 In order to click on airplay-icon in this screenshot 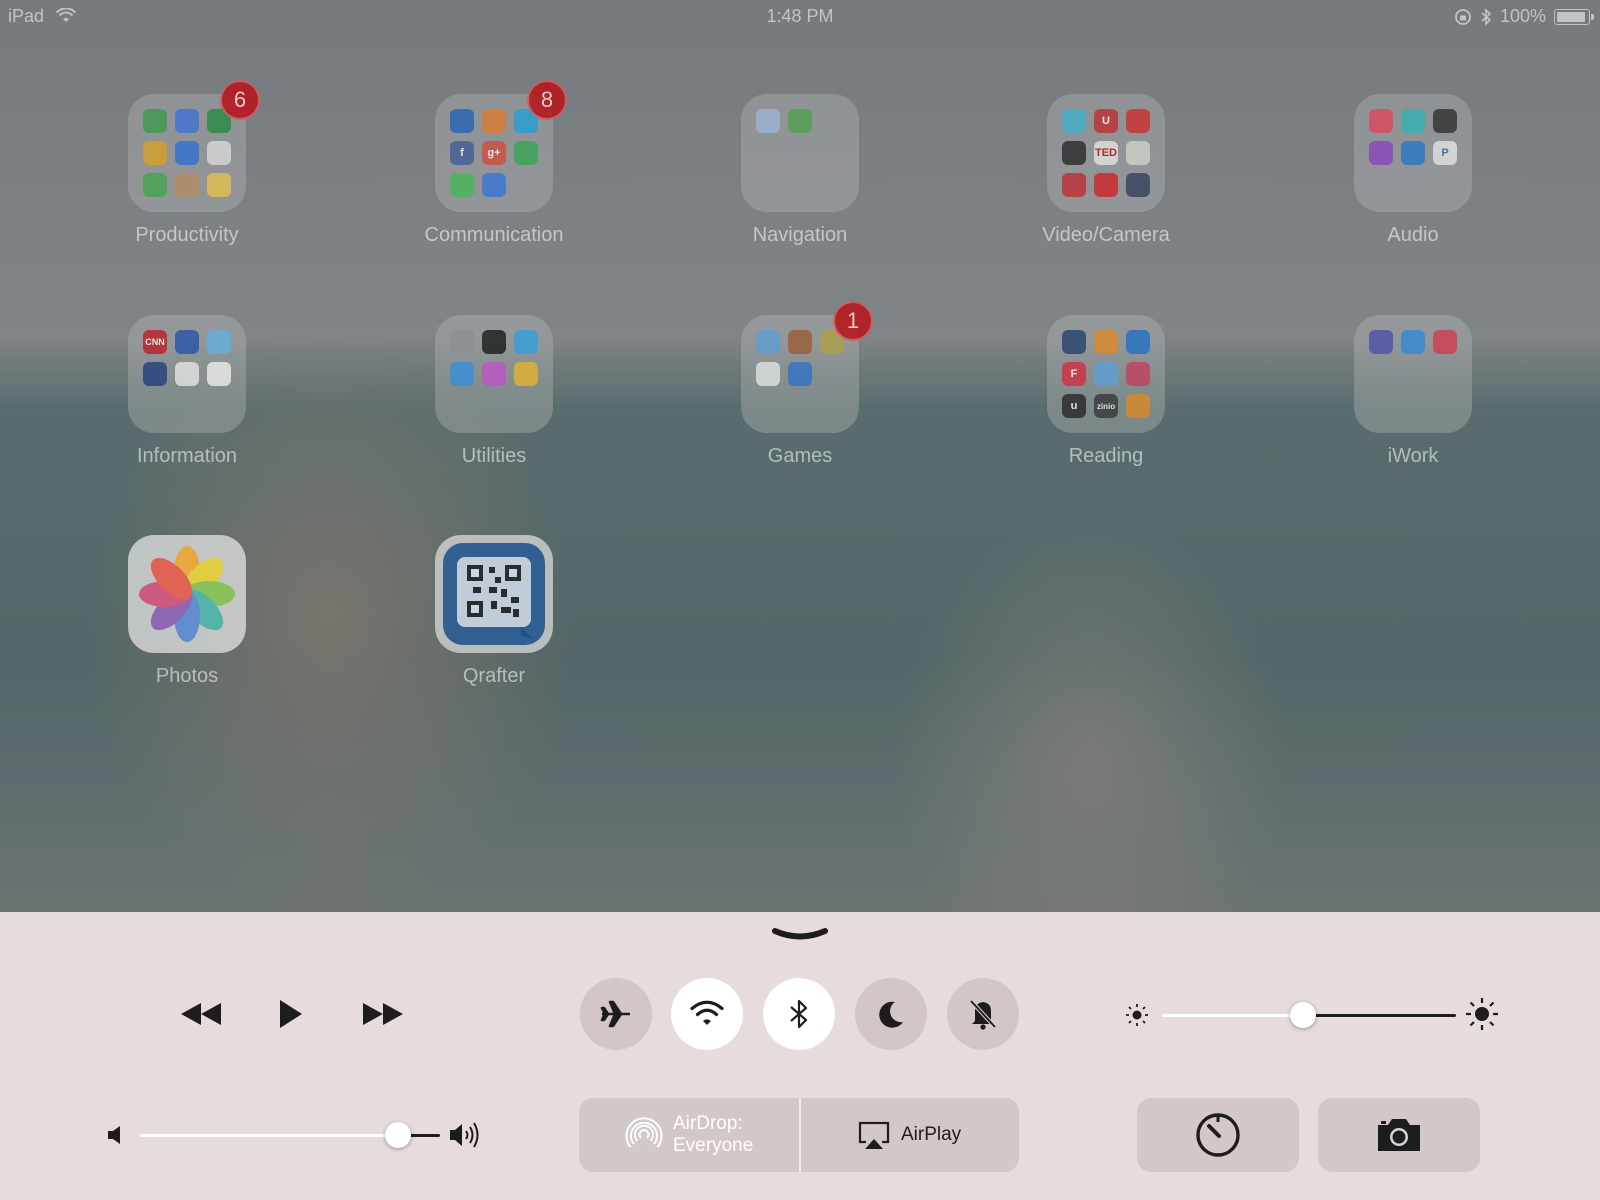, I will do `click(874, 1135)`.